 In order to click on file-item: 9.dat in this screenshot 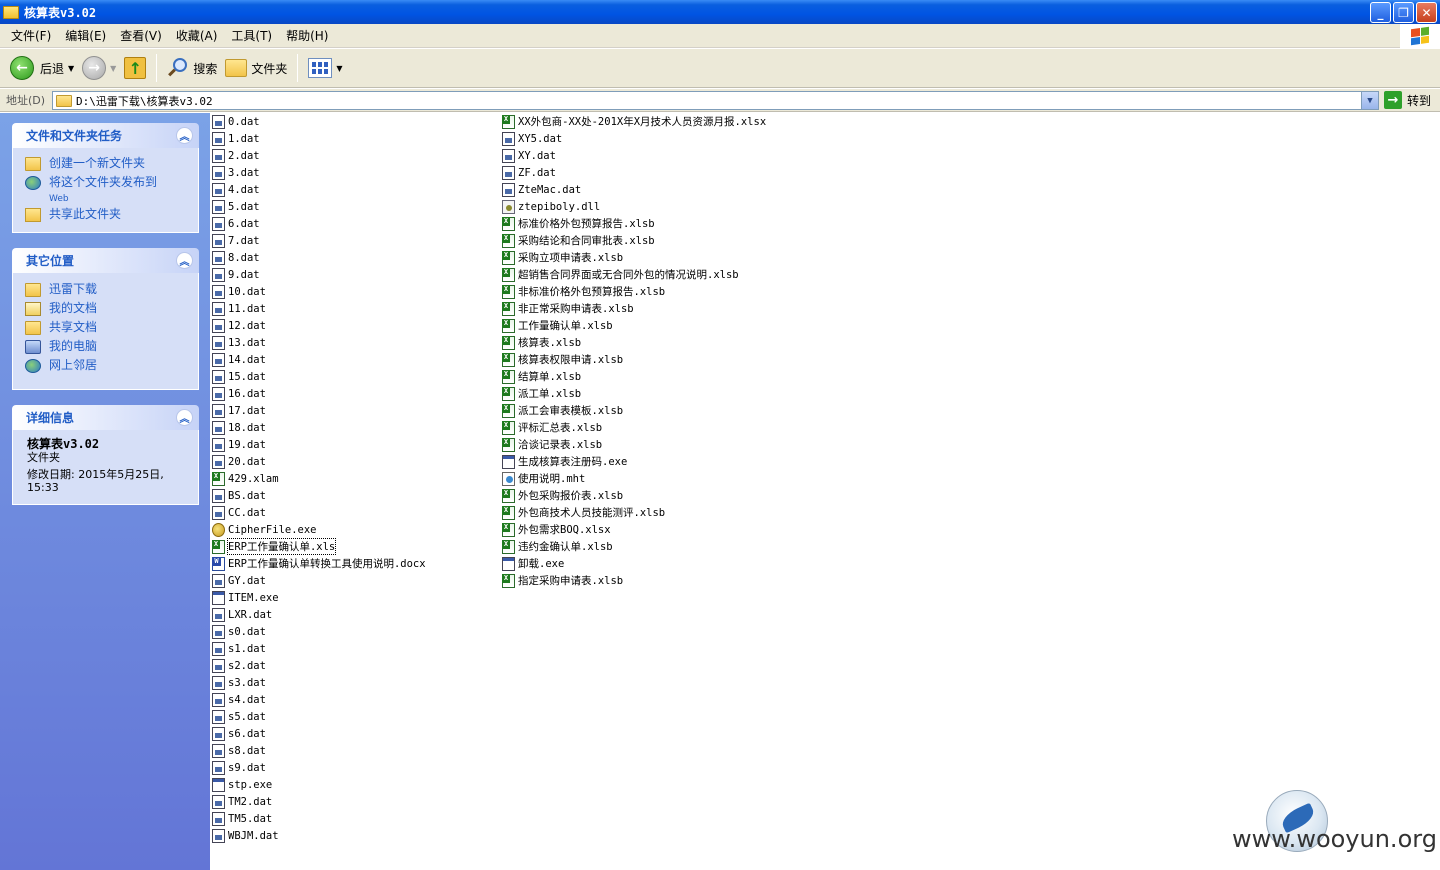, I will do `click(319, 274)`.